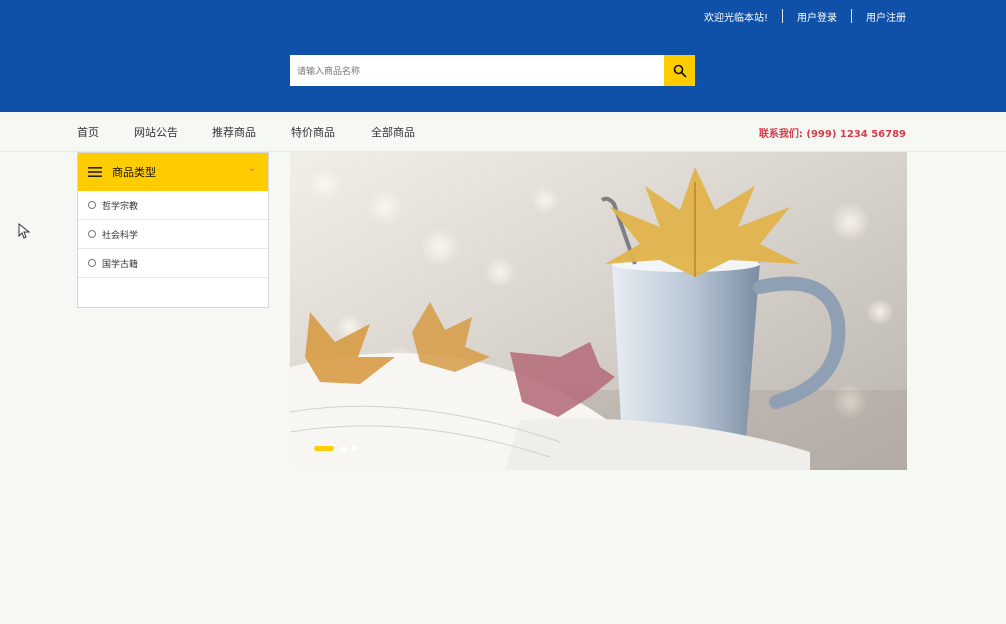 Image resolution: width=1006 pixels, height=624 pixels. I want to click on top-links: 欢迎光临本站! 用户登录 用户注册, so click(805, 16).